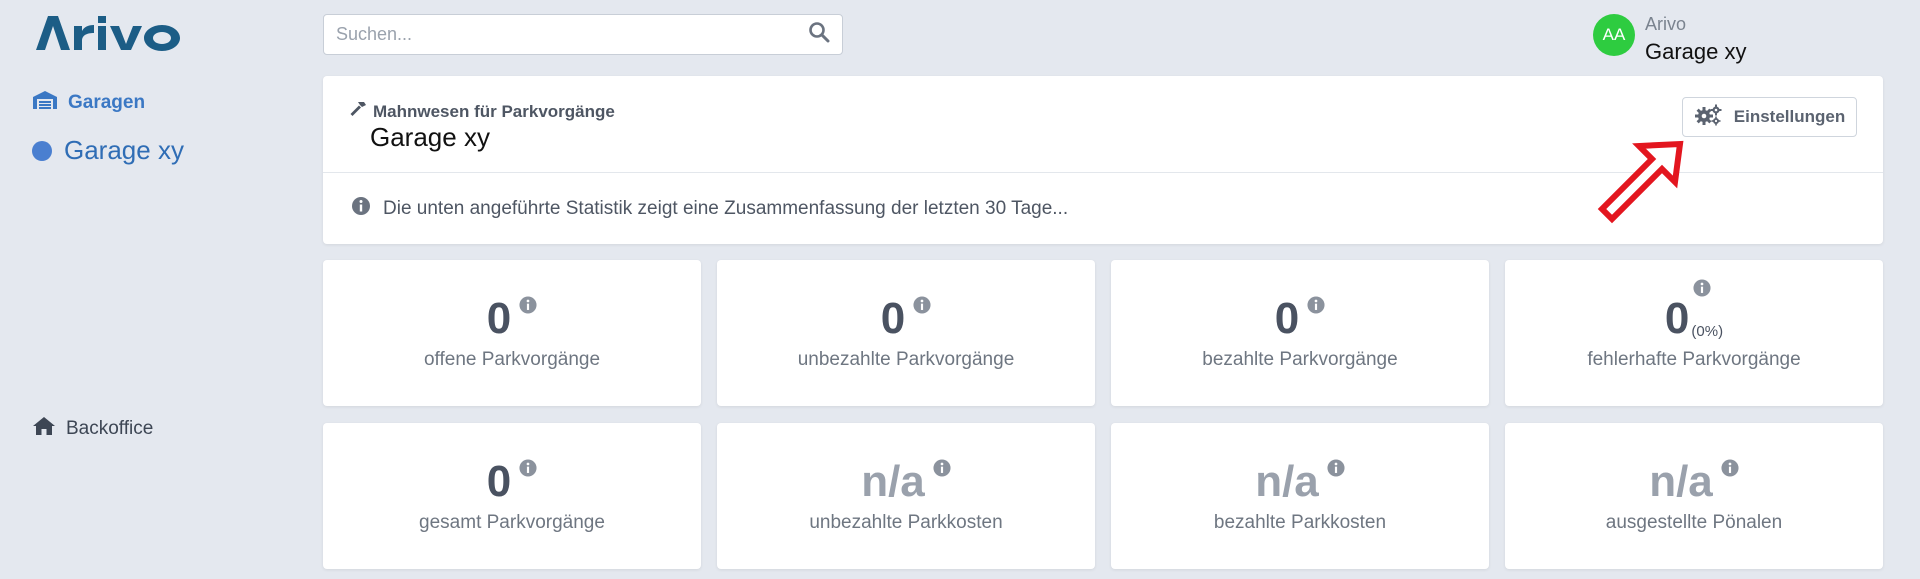 Image resolution: width=1920 pixels, height=579 pixels. What do you see at coordinates (45, 103) in the screenshot?
I see `garage-icon` at bounding box center [45, 103].